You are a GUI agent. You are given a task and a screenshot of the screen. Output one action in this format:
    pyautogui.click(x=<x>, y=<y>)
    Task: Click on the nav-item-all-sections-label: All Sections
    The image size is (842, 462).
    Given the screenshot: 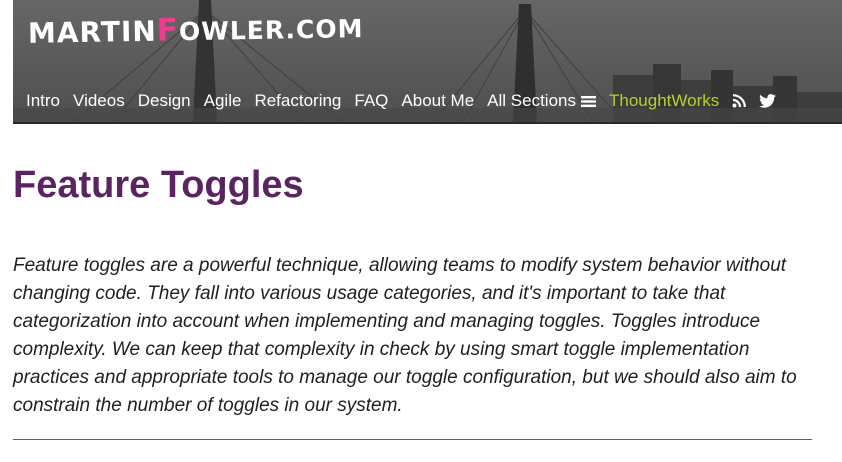 What is the action you would take?
    pyautogui.click(x=531, y=100)
    